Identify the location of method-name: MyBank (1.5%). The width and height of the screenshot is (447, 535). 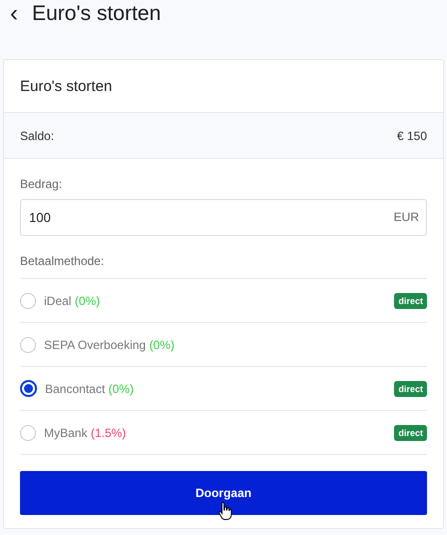
(86, 433).